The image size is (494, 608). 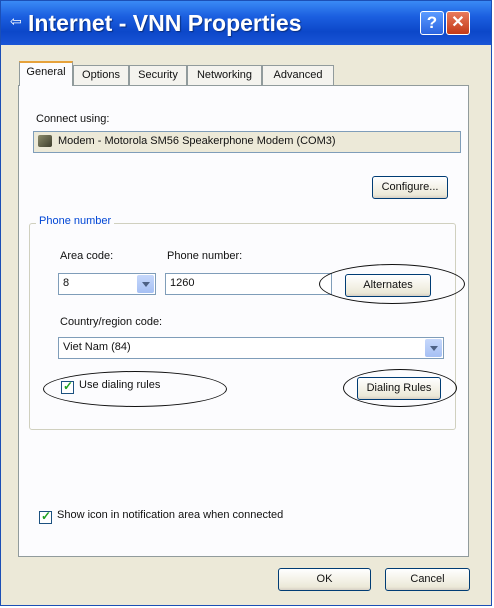 I want to click on show-icon-checkbox, so click(x=45, y=516).